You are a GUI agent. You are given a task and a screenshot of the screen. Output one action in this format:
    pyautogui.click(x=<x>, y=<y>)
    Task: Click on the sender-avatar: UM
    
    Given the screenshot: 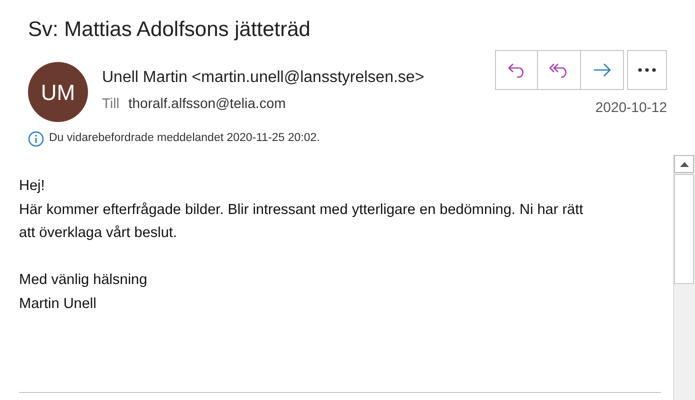 What is the action you would take?
    pyautogui.click(x=58, y=92)
    